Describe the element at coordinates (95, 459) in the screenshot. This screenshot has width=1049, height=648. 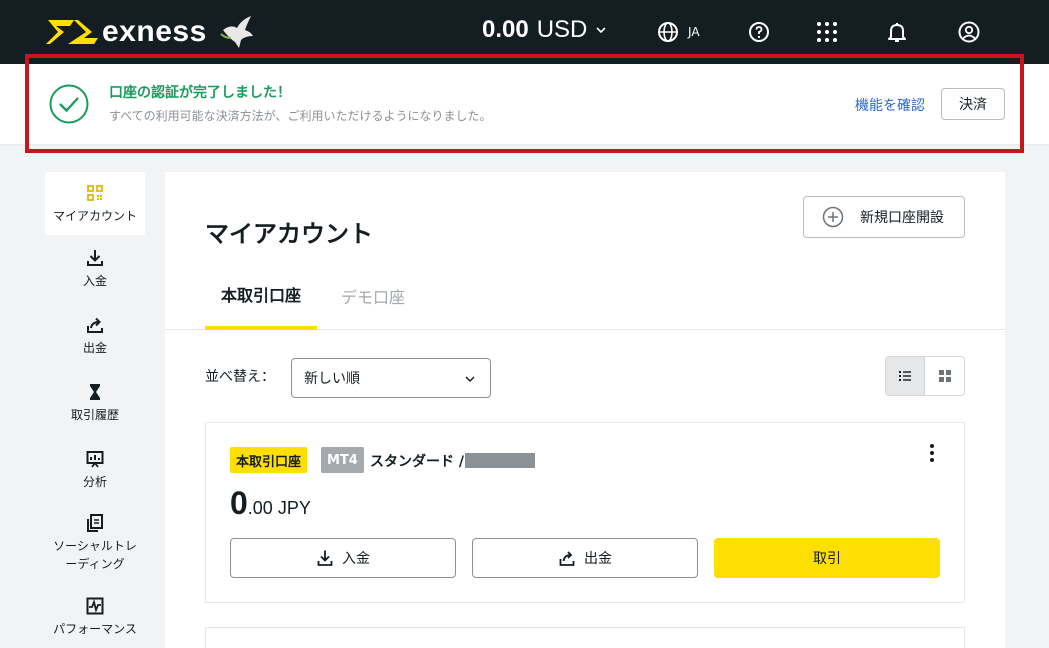
I see `chart-board-icon` at that location.